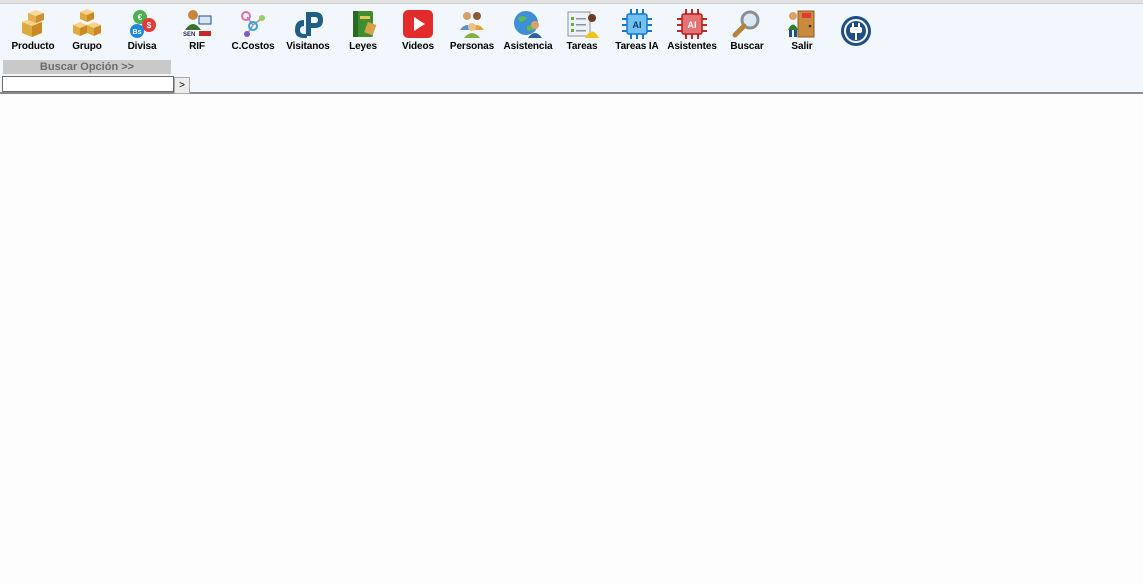 Image resolution: width=1143 pixels, height=585 pixels. Describe the element at coordinates (528, 46) in the screenshot. I see `toolbar-item-label: Asistencia` at that location.